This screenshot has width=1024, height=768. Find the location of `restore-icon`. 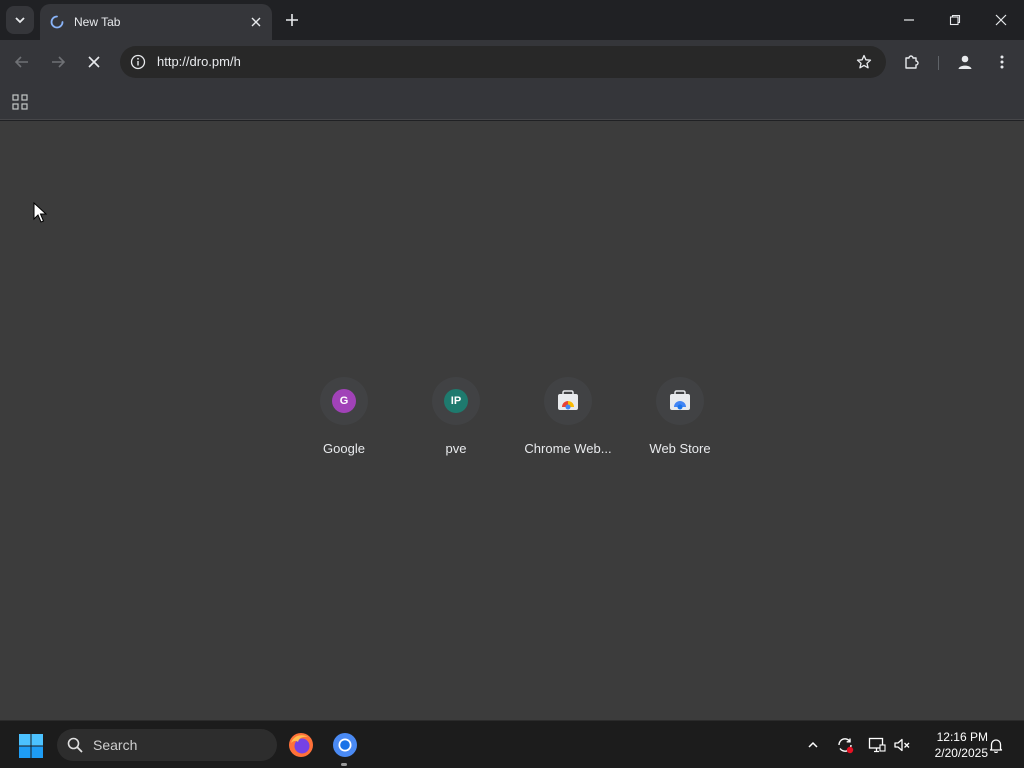

restore-icon is located at coordinates (955, 20).